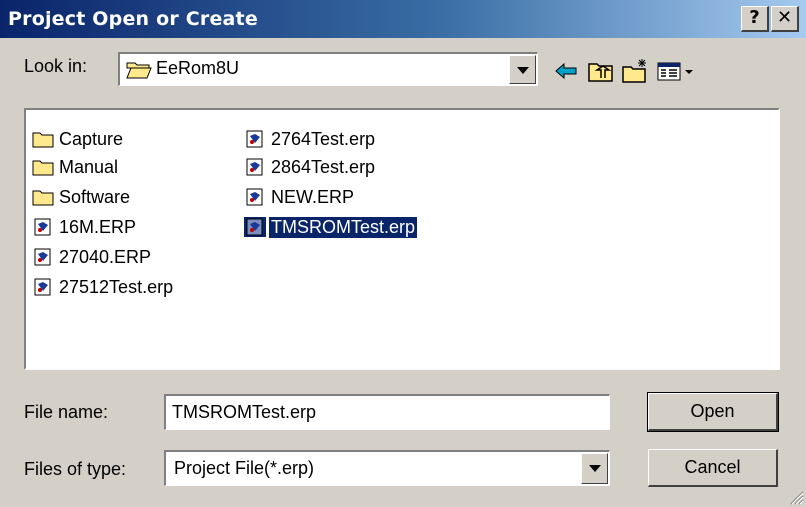  Describe the element at coordinates (300, 197) in the screenshot. I see `list-item-file: NEW.ERP` at that location.